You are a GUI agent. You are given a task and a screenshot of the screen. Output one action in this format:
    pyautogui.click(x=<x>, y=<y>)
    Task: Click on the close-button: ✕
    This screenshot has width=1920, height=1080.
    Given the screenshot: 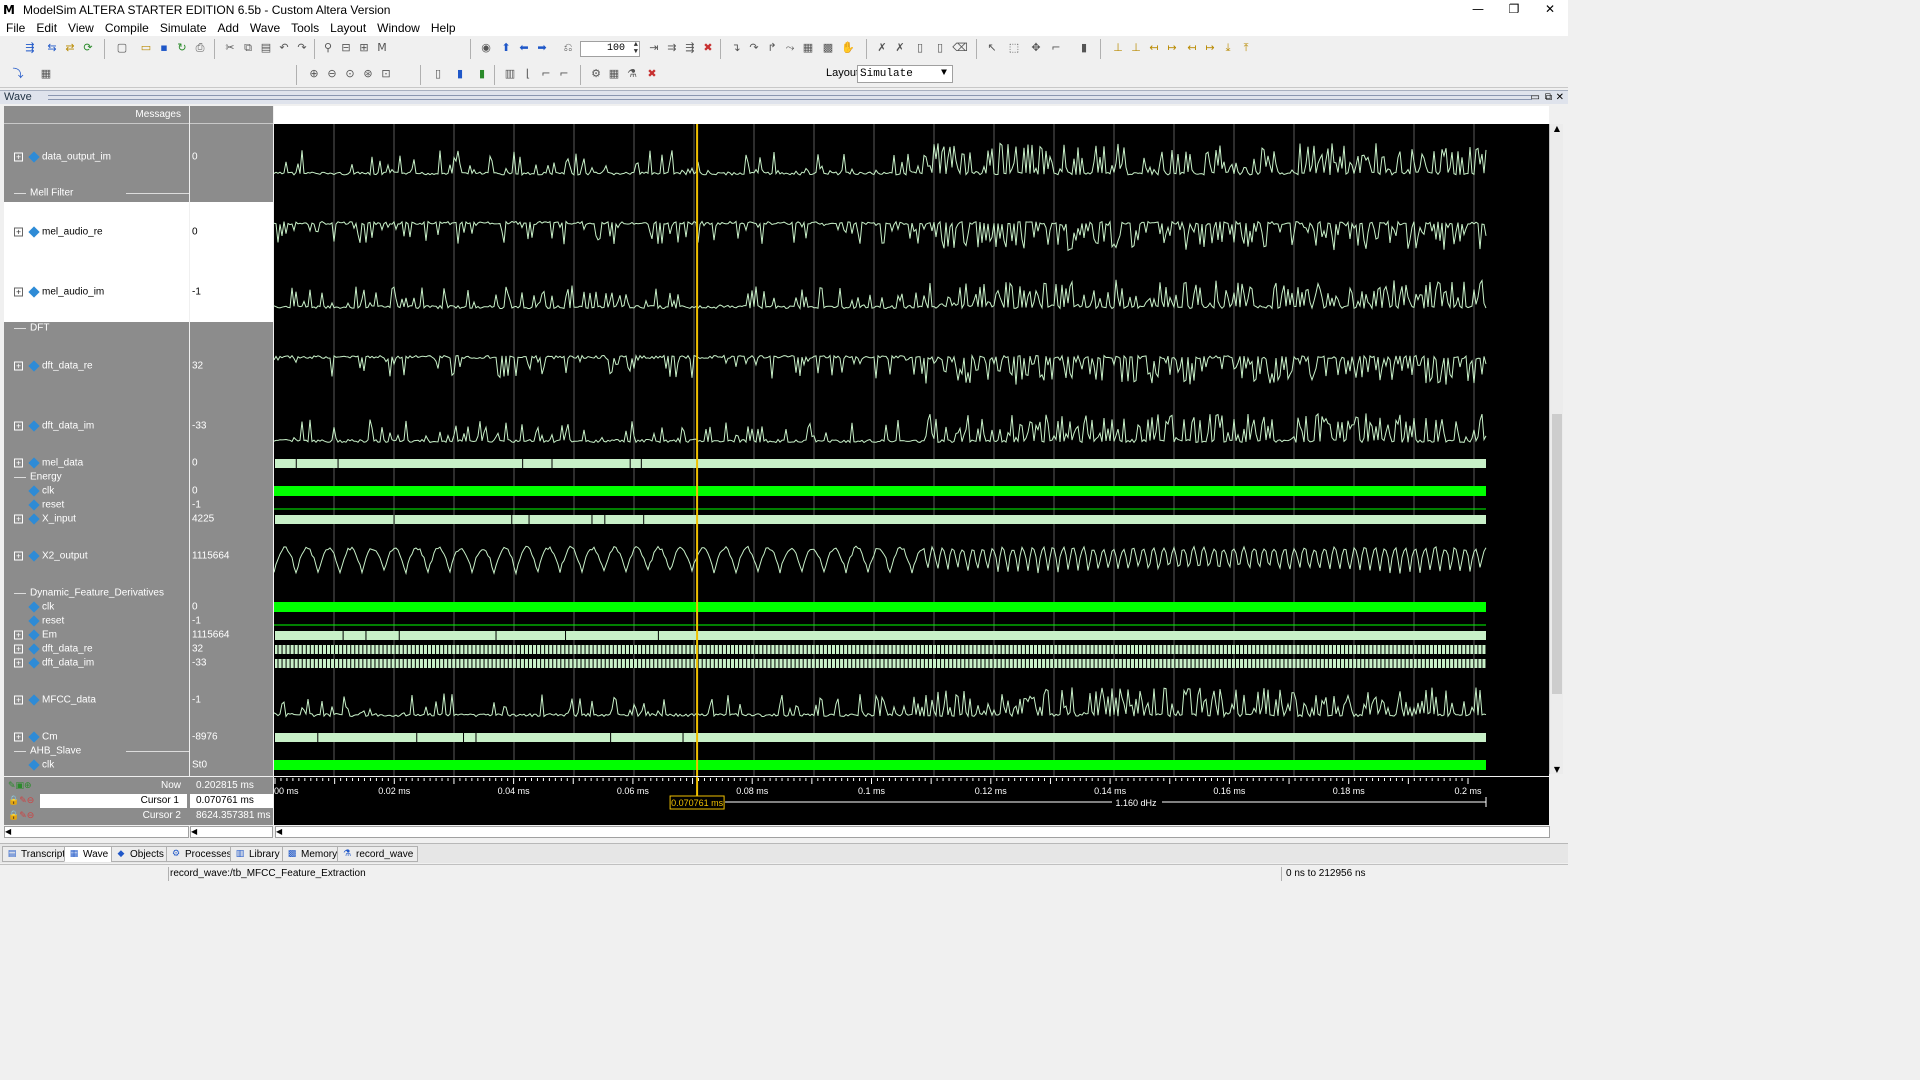 What is the action you would take?
    pyautogui.click(x=1550, y=10)
    